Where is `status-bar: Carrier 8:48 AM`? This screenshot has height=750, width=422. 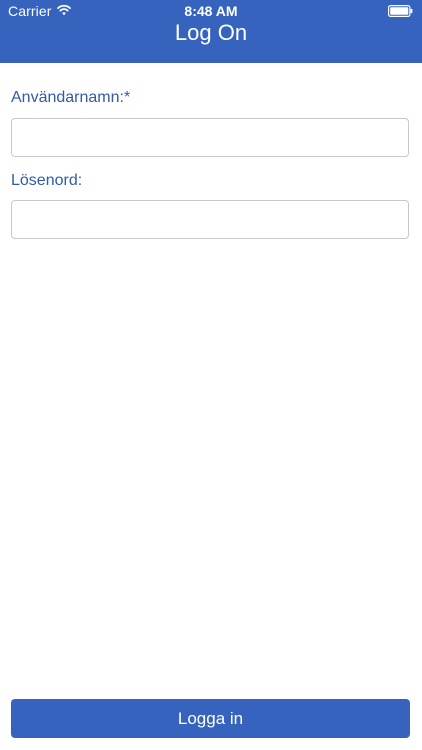 status-bar: Carrier 8:48 AM is located at coordinates (211, 11).